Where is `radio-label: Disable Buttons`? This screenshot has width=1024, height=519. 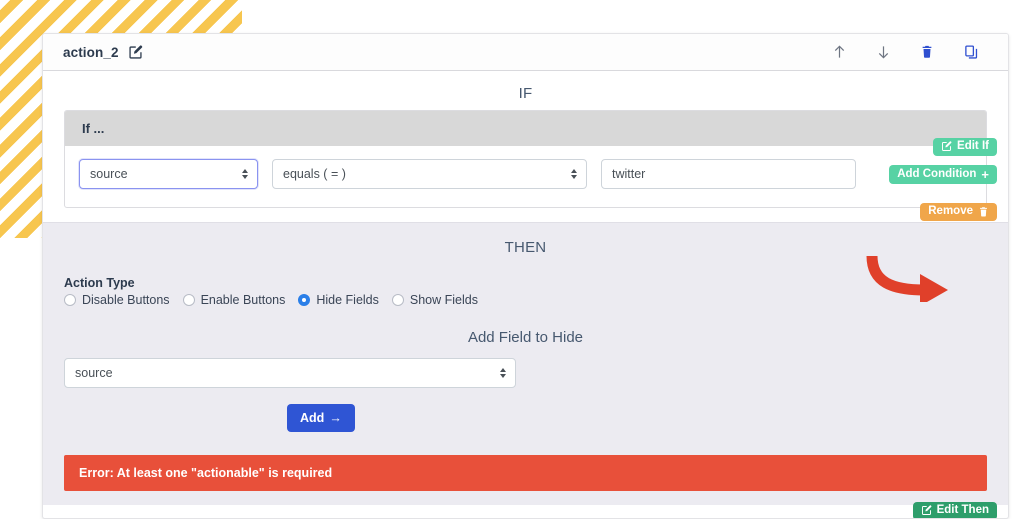 radio-label: Disable Buttons is located at coordinates (126, 300).